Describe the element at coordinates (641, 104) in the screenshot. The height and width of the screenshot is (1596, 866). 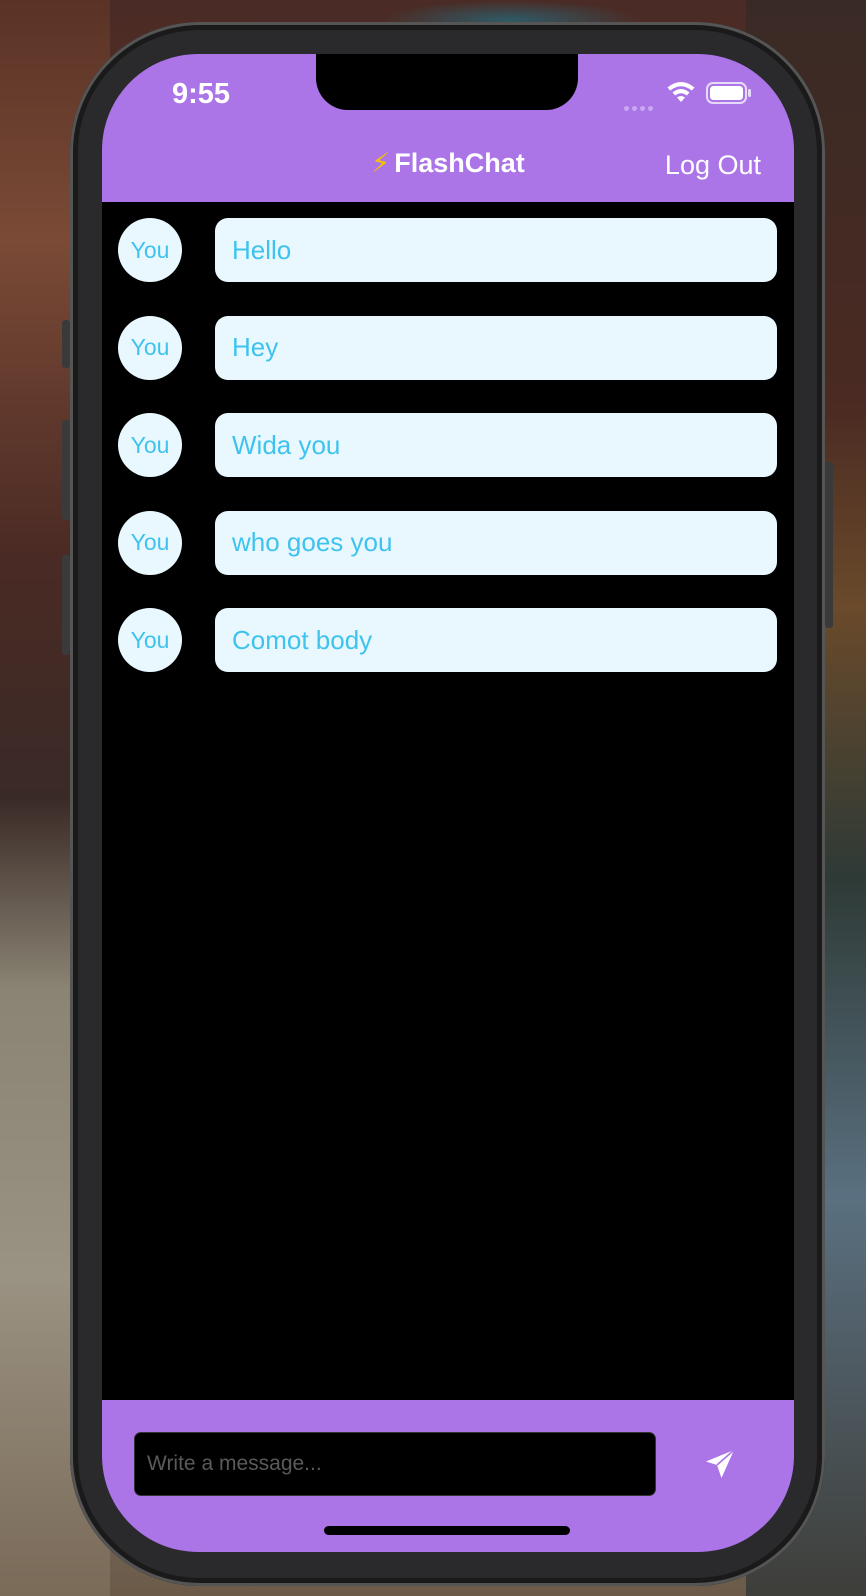
I see `cellular-signal-icon` at that location.